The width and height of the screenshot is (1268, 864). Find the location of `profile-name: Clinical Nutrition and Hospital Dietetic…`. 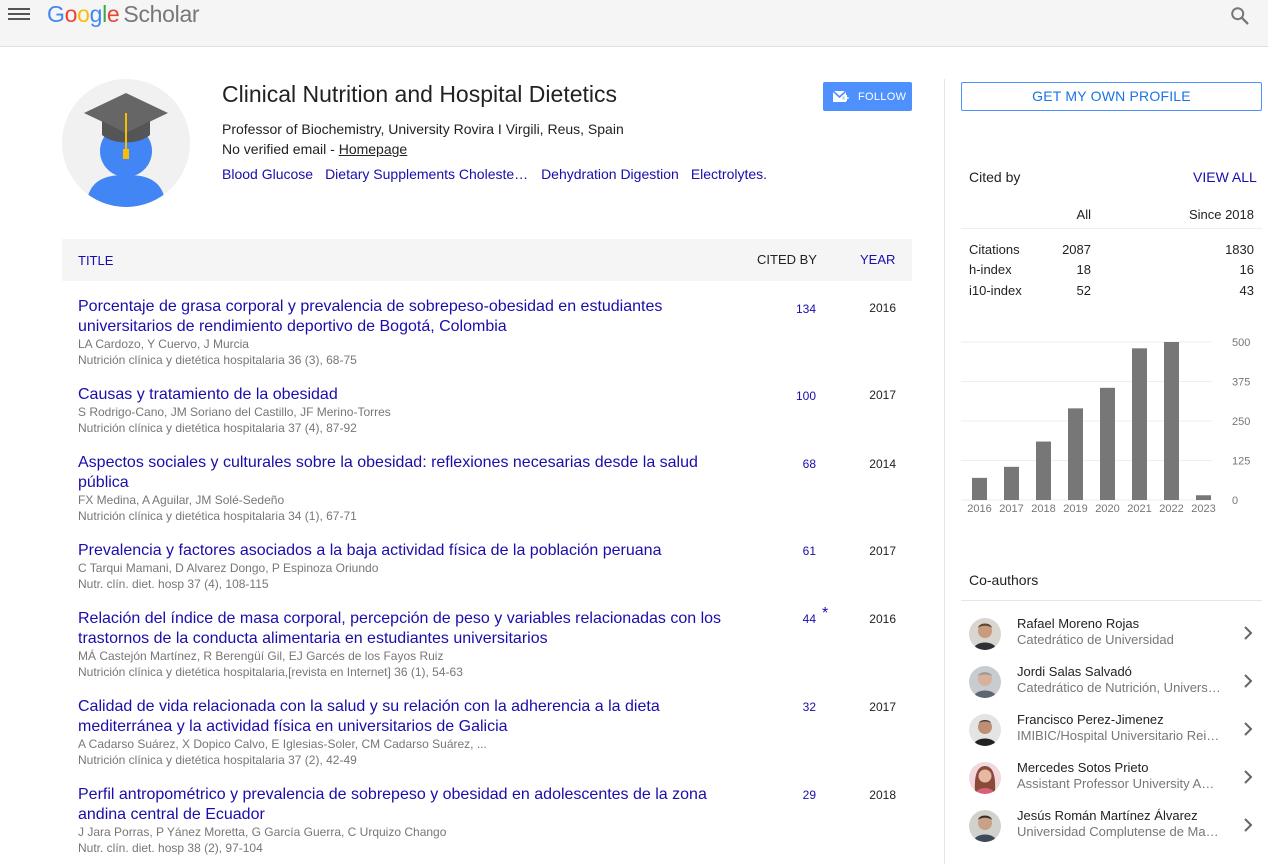

profile-name: Clinical Nutrition and Hospital Dietetic… is located at coordinates (419, 94).